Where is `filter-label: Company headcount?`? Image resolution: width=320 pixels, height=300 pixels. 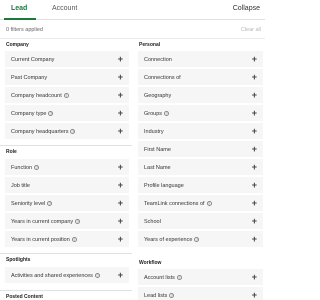 filter-label: Company headcount? is located at coordinates (40, 96).